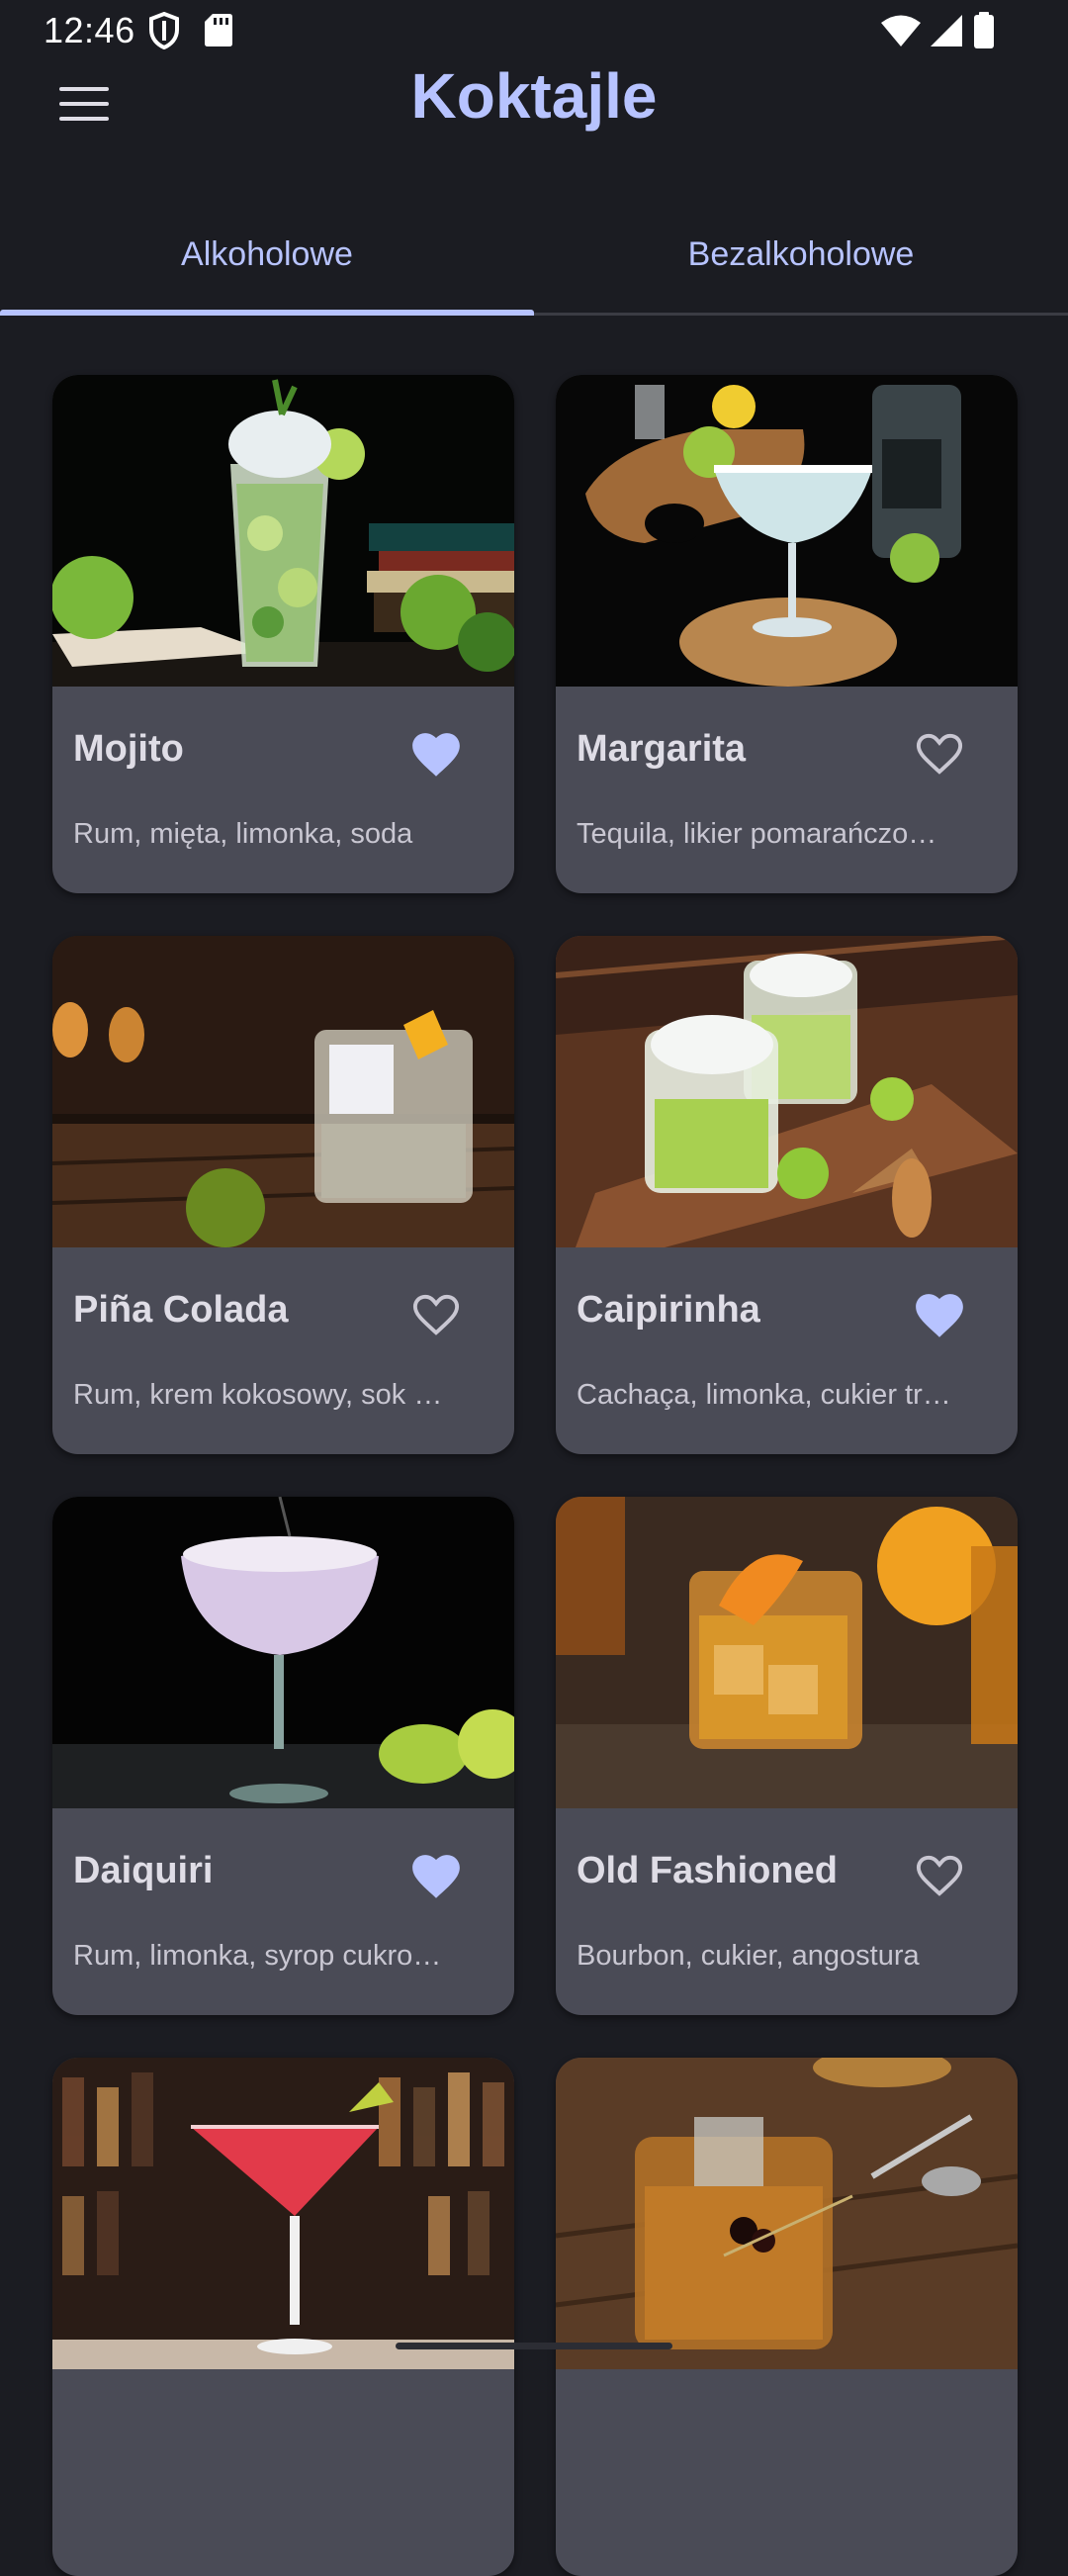 Image resolution: width=1068 pixels, height=2576 pixels. I want to click on app-bar: Koktajle, so click(534, 120).